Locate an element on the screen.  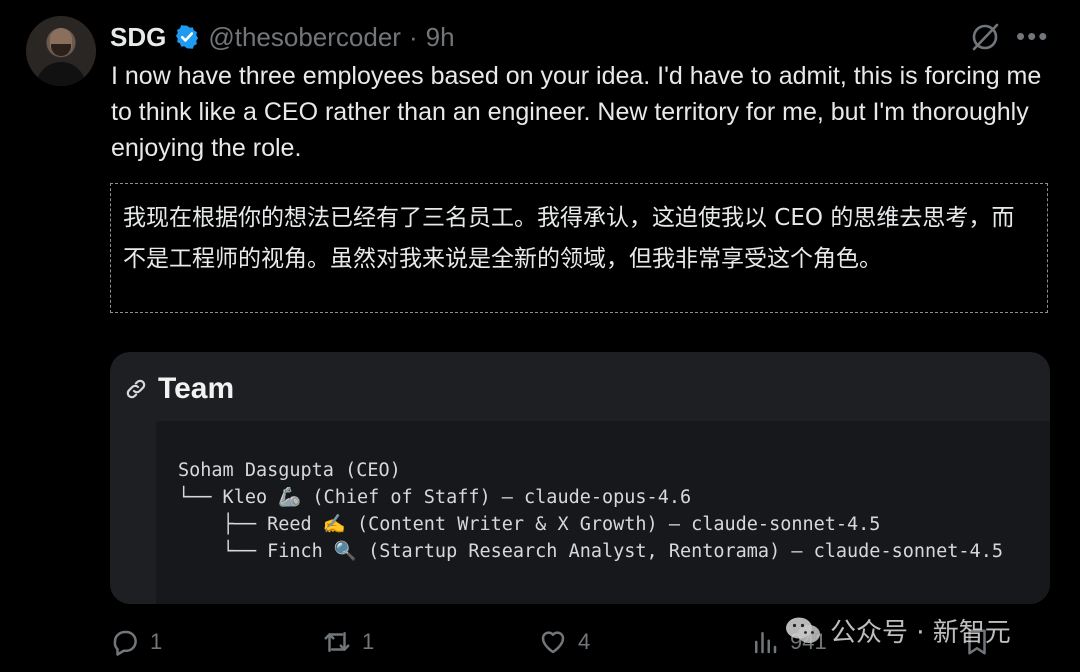
reply-count: 1 is located at coordinates (156, 641).